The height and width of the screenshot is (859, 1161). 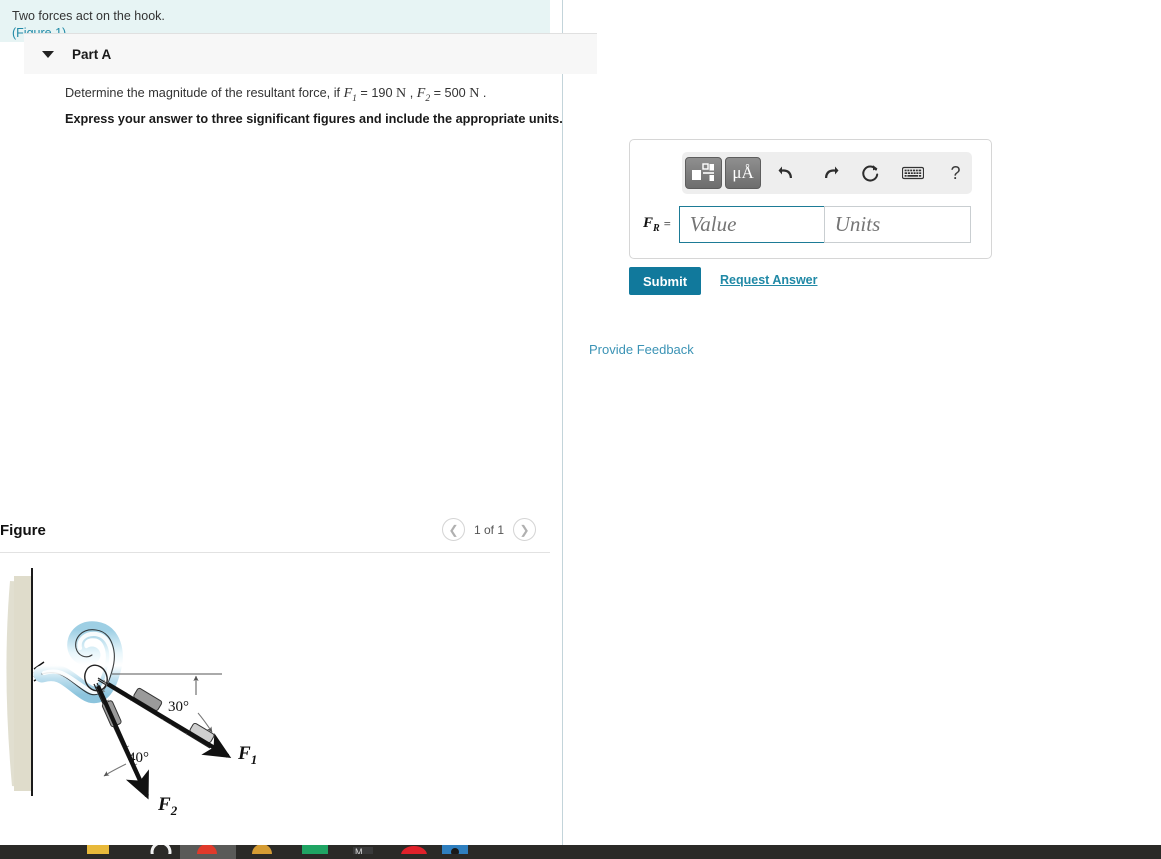 I want to click on figure-divider, so click(x=275, y=552).